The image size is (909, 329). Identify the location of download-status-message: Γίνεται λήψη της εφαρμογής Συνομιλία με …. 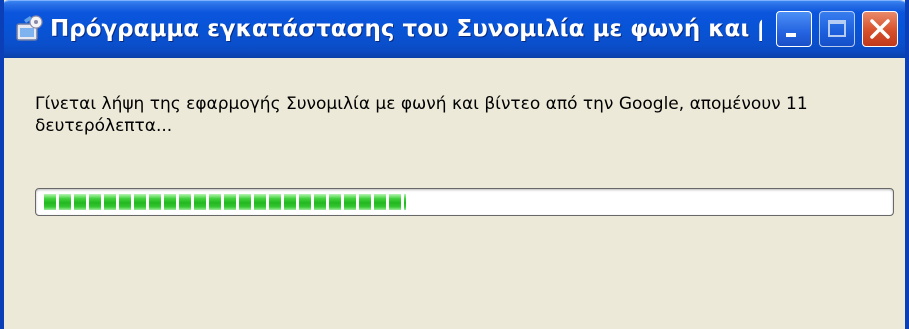
(421, 115).